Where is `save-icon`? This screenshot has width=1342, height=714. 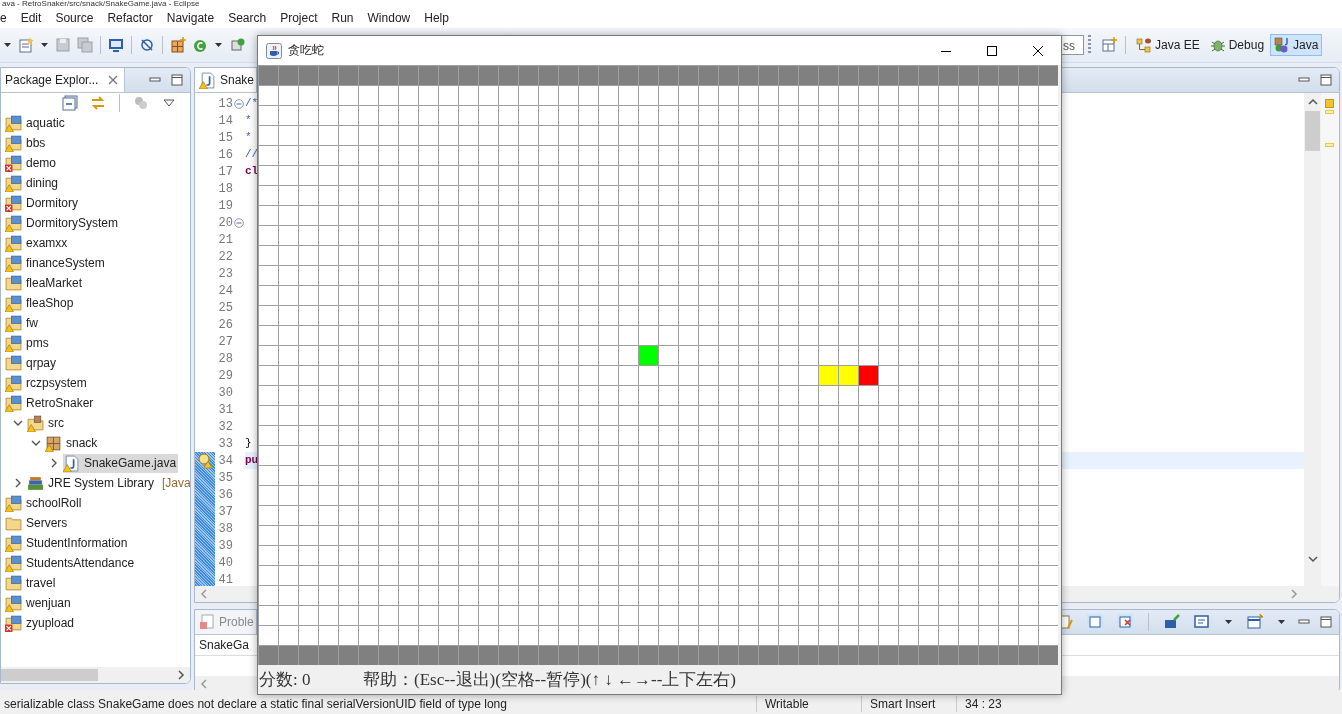 save-icon is located at coordinates (63, 45).